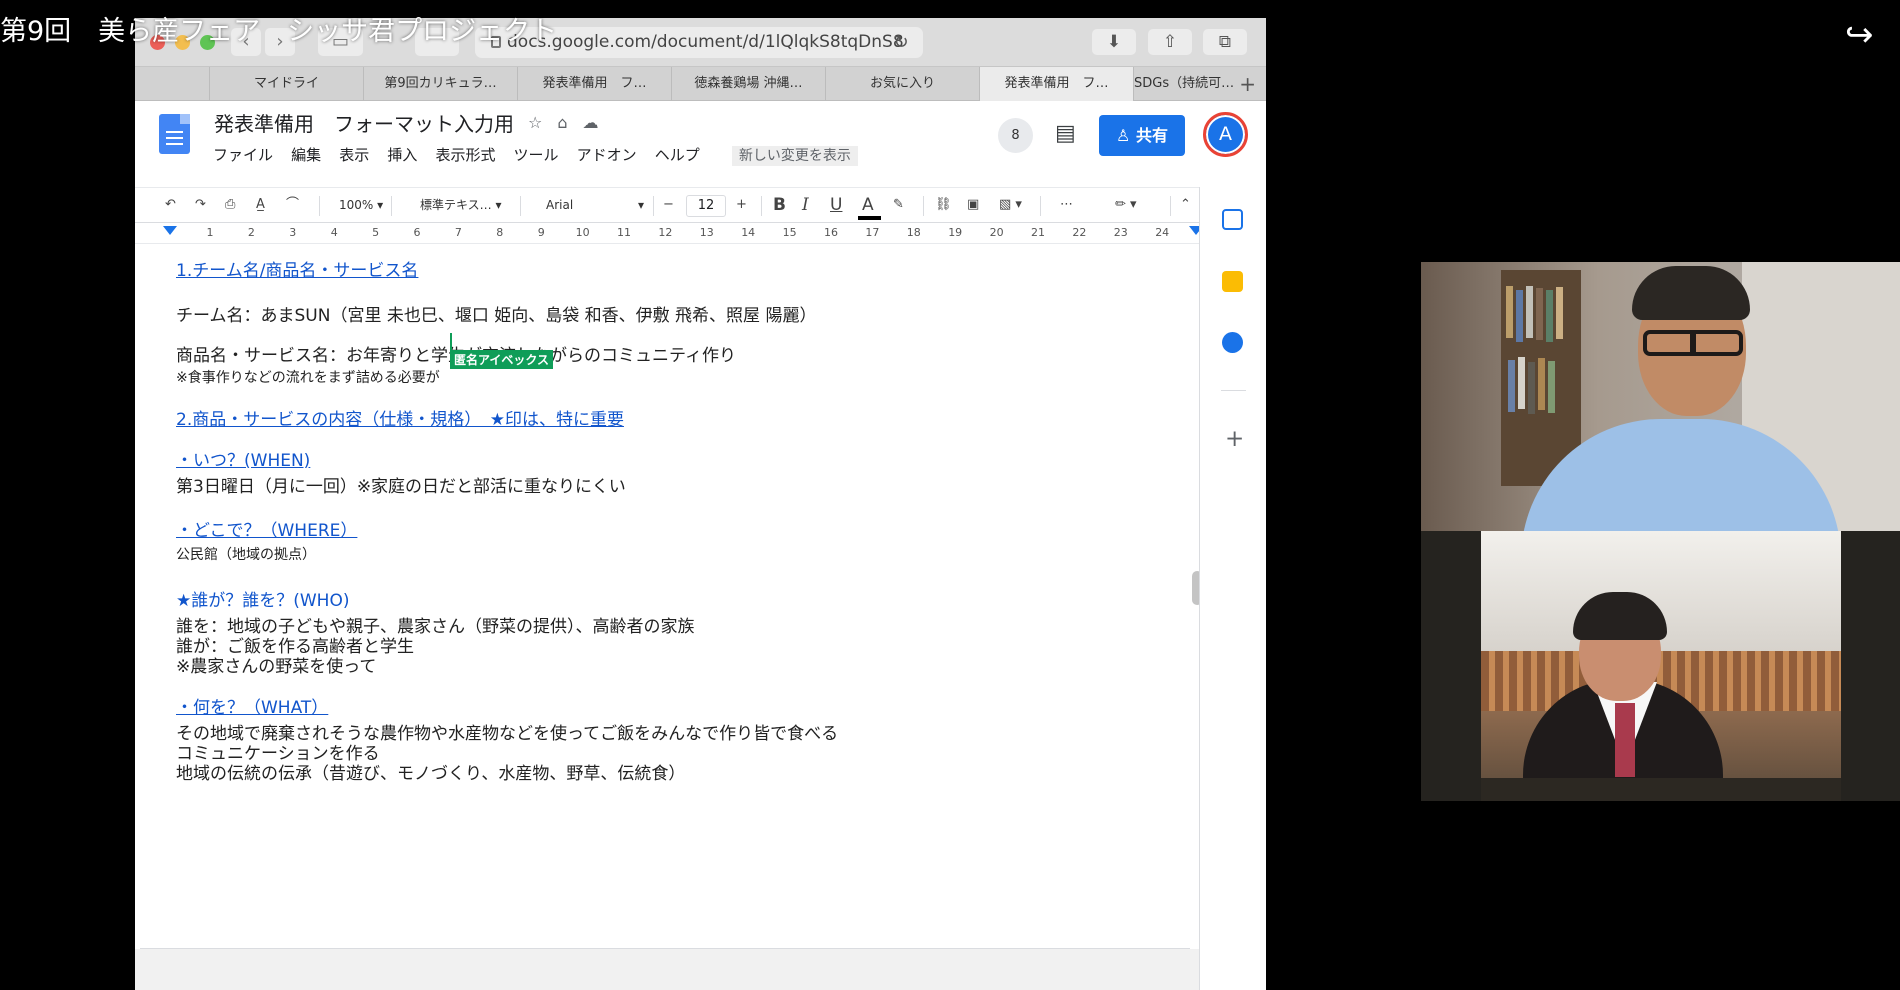  I want to click on cloud-saved-icon: ☁, so click(591, 122).